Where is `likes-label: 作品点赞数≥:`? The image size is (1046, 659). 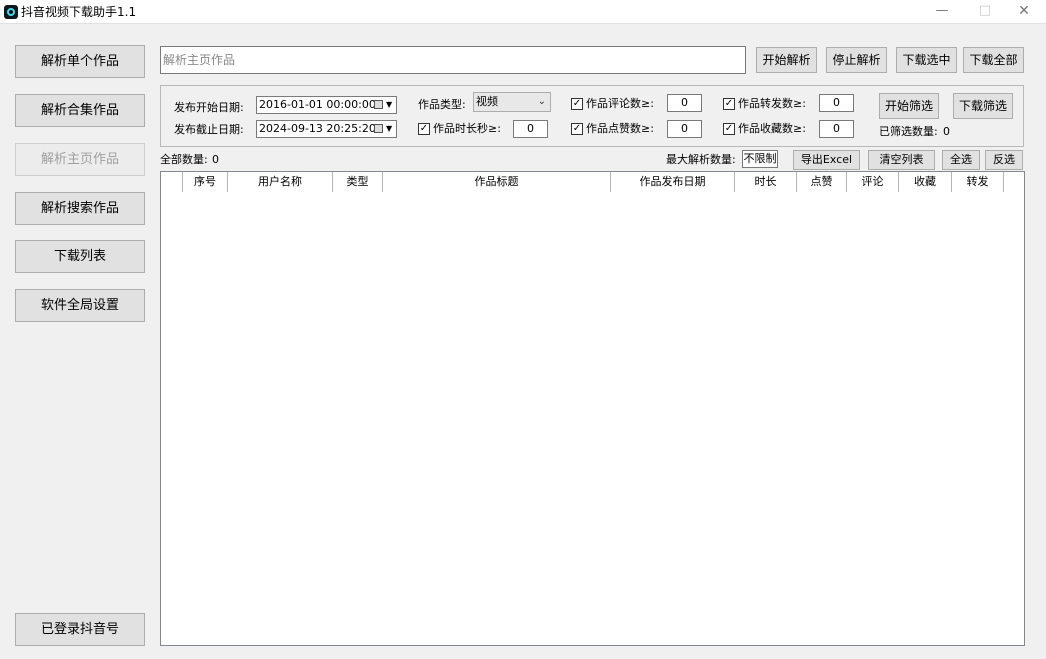 likes-label: 作品点赞数≥: is located at coordinates (620, 128).